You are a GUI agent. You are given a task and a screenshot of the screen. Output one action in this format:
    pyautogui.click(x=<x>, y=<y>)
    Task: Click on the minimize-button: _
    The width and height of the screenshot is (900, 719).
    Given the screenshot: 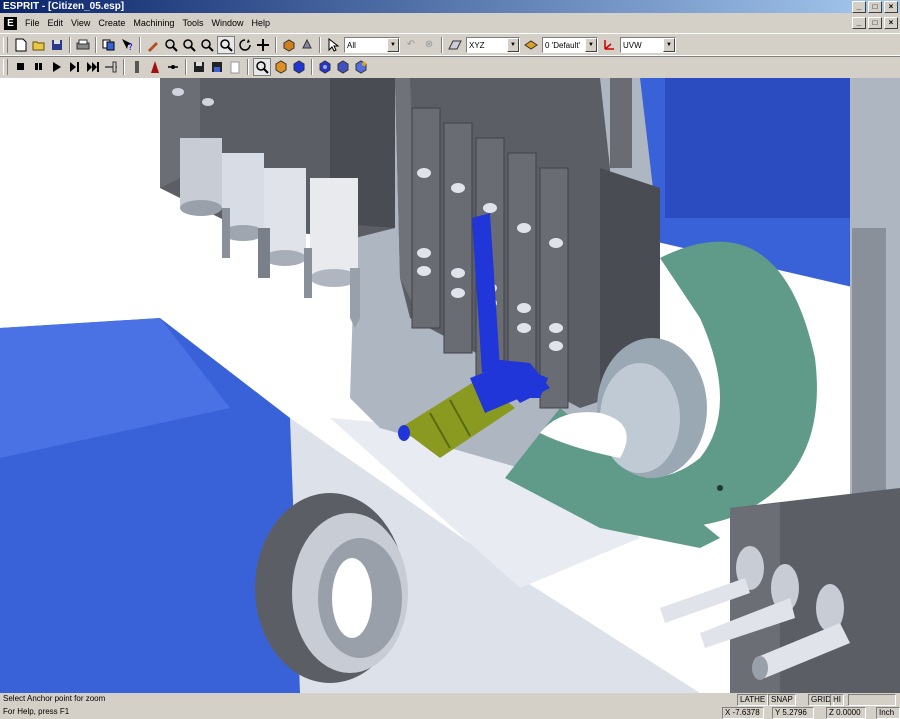 What is the action you would take?
    pyautogui.click(x=859, y=7)
    